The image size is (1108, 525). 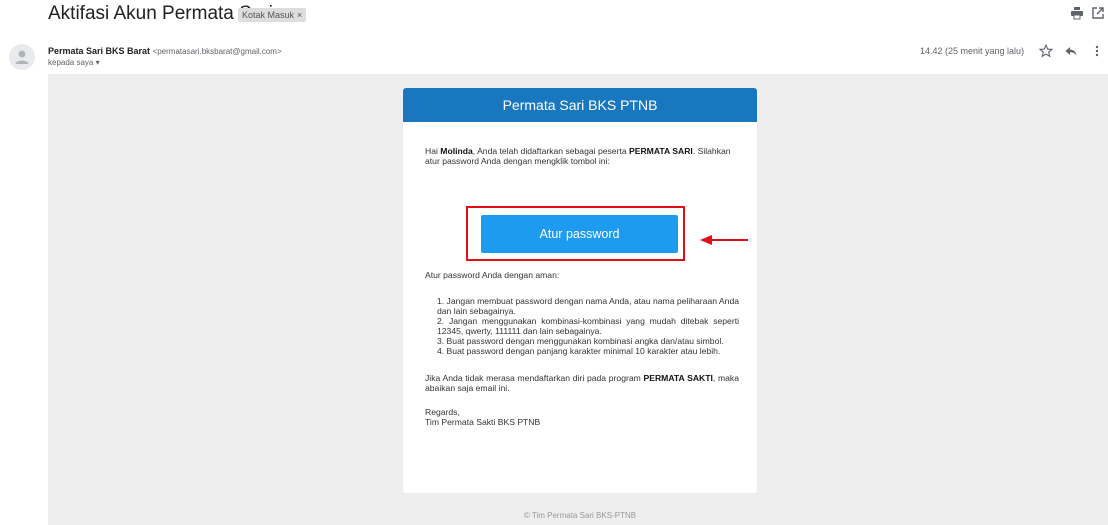 I want to click on person-icon, so click(x=22, y=57).